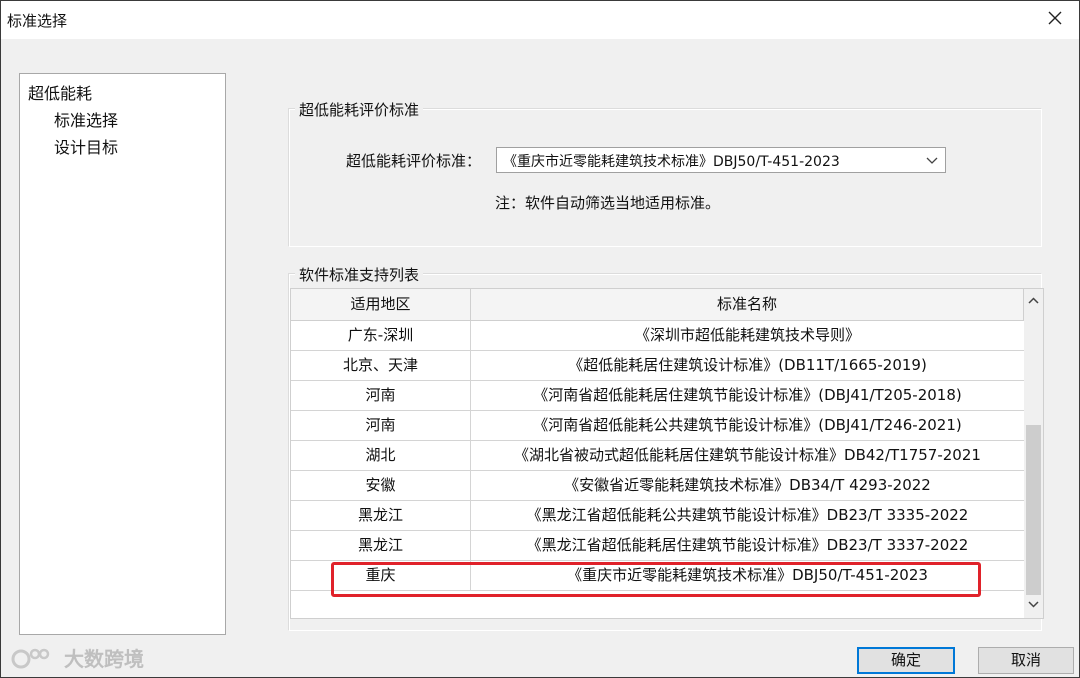 The width and height of the screenshot is (1080, 678). What do you see at coordinates (747, 455) in the screenshot?
I see `standard-name-cell: 《湖北省被动式超低能耗居住建筑节能设计标准》DB42/T1757-2021` at bounding box center [747, 455].